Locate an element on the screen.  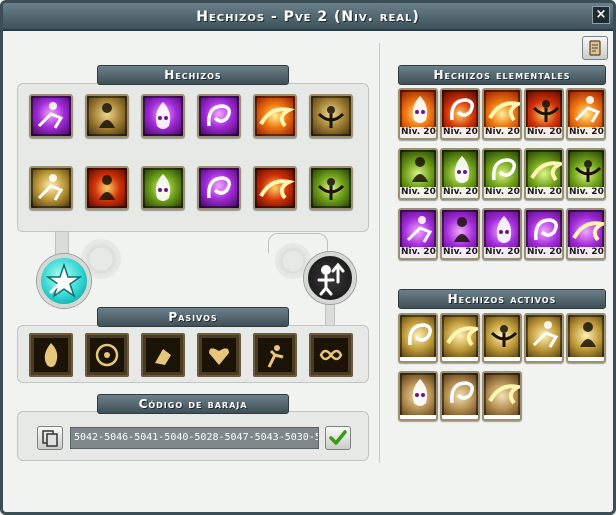
scroll-button is located at coordinates (595, 48).